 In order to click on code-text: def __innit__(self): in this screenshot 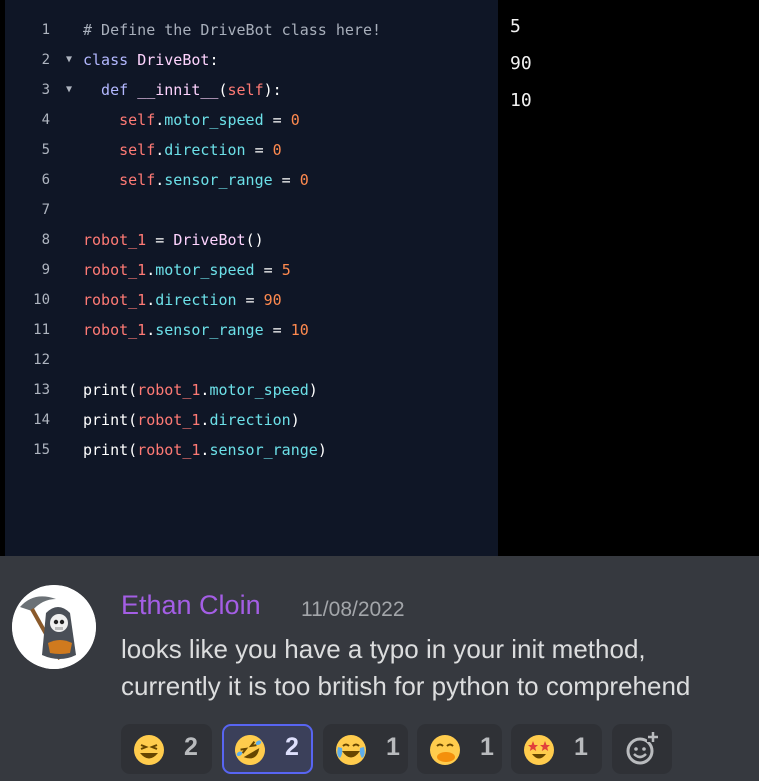, I will do `click(182, 90)`.